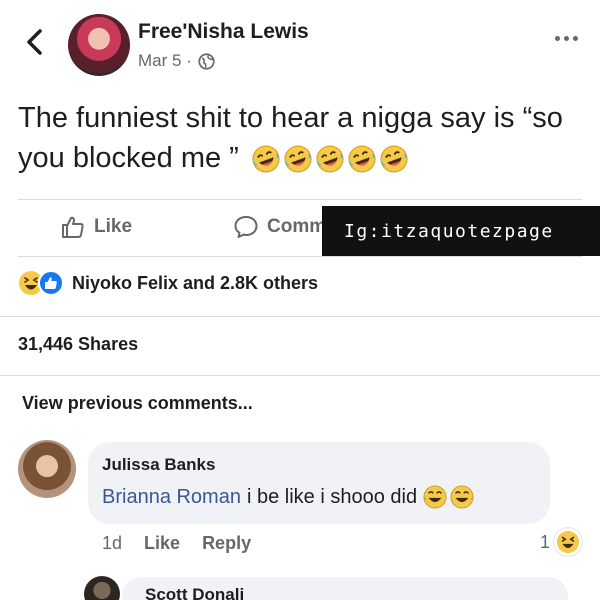 The image size is (600, 600). I want to click on like-button: Like, so click(96, 227).